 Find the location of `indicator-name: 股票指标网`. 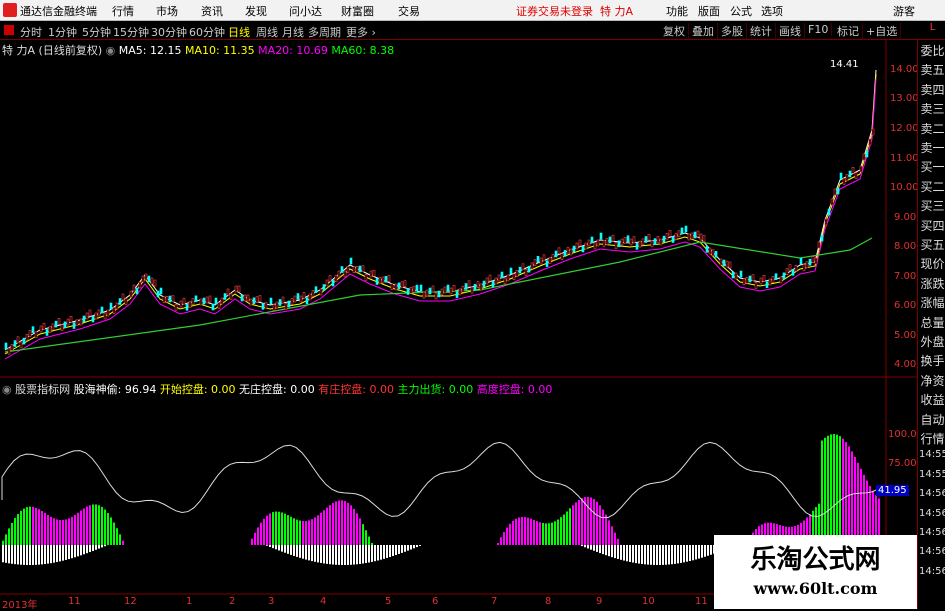

indicator-name: 股票指标网 is located at coordinates (42, 389).